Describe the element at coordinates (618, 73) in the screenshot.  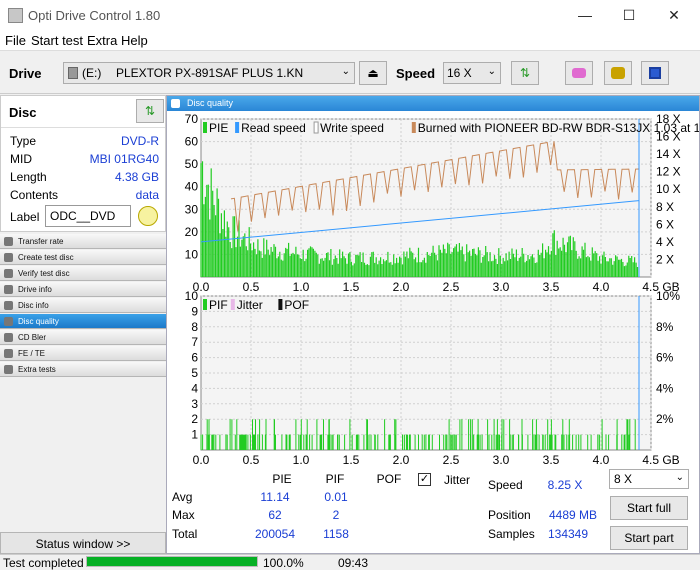
I see `tools-button` at that location.